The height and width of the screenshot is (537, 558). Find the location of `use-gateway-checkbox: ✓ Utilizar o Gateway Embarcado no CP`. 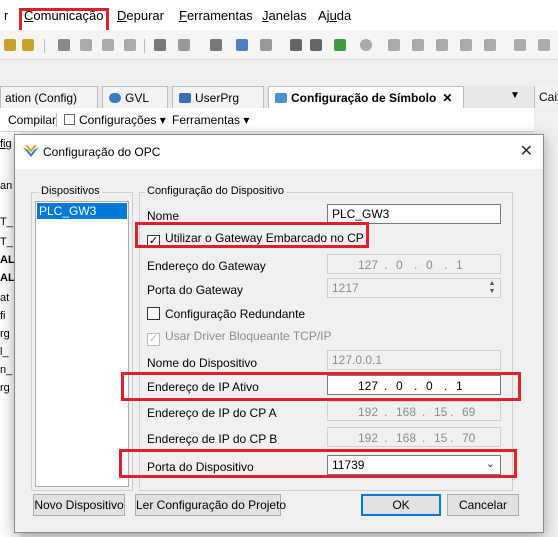

use-gateway-checkbox: ✓ Utilizar o Gateway Embarcado no CP is located at coordinates (255, 239).